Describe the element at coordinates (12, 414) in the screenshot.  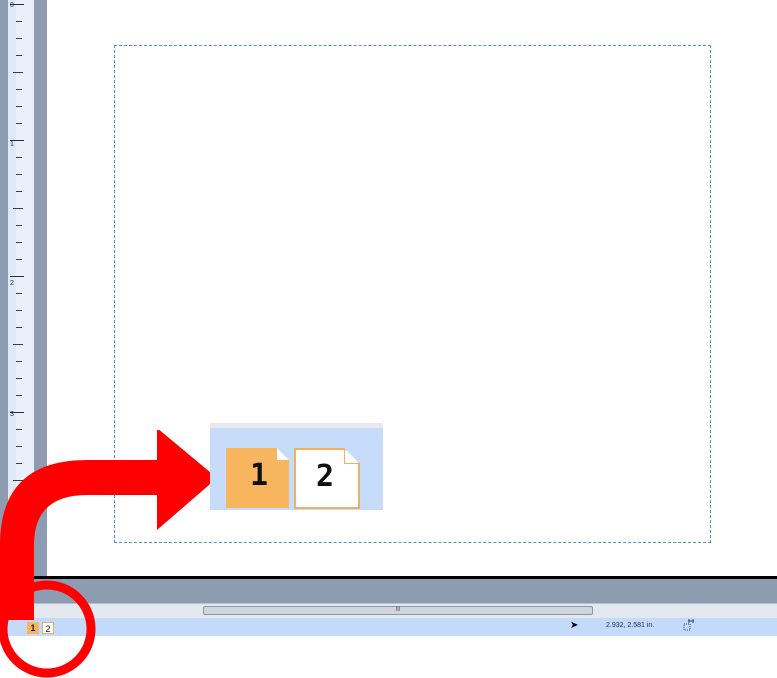
I see `ruler-label-3: 3` at that location.